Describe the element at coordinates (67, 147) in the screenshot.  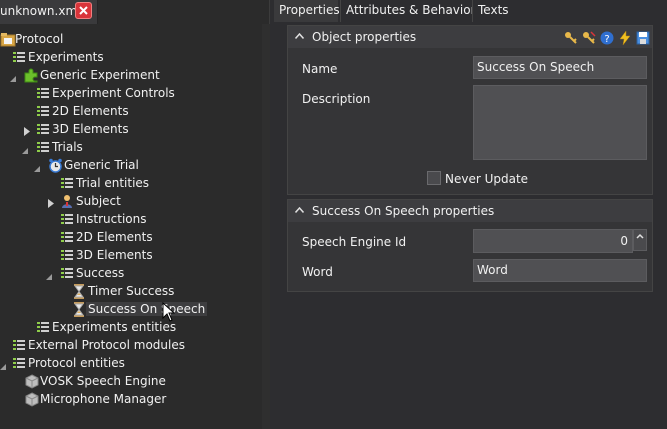
I see `tree-item-label: Trials` at that location.